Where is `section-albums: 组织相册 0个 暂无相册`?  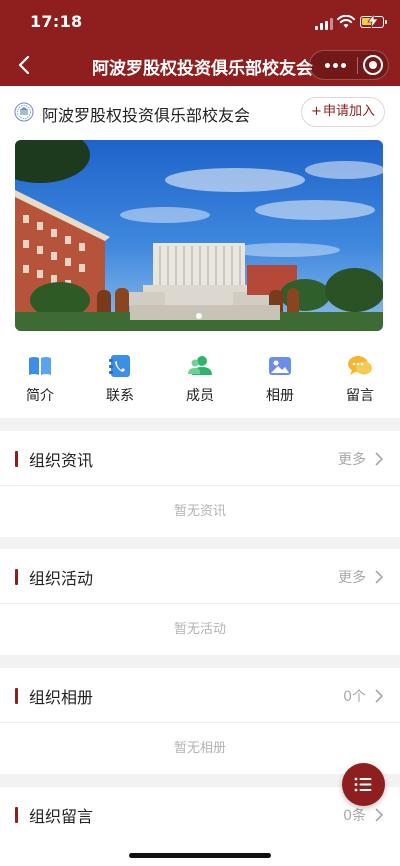 section-albums: 组织相册 0个 暂无相册 is located at coordinates (200, 721).